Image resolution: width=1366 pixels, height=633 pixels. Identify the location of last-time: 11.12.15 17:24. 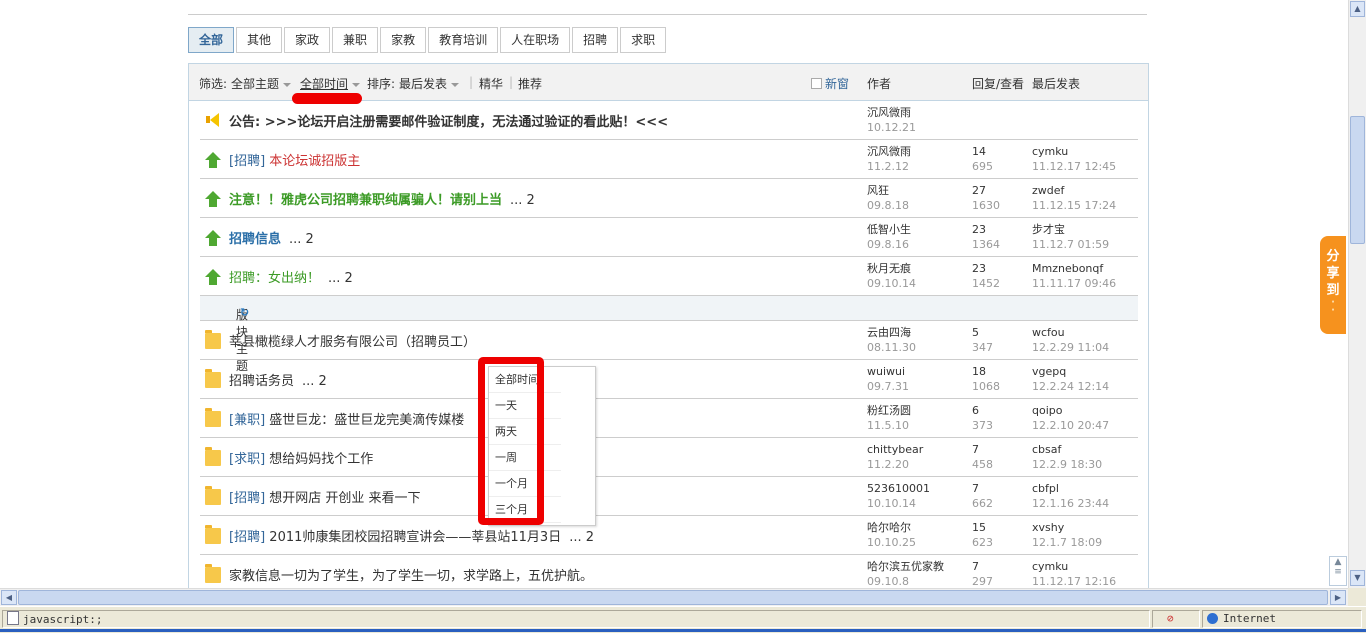
(1074, 205).